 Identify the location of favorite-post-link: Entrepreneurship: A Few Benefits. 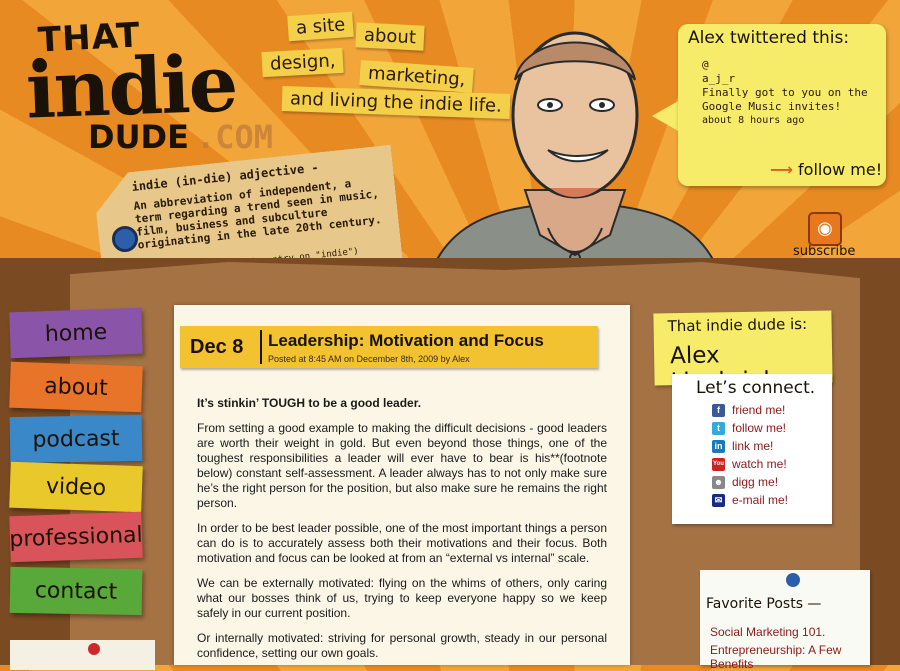
(785, 657).